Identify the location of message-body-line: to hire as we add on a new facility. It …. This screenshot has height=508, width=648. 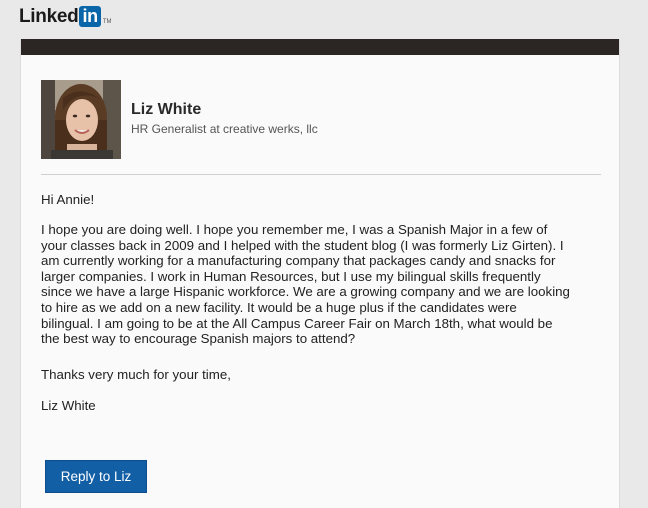
(279, 307).